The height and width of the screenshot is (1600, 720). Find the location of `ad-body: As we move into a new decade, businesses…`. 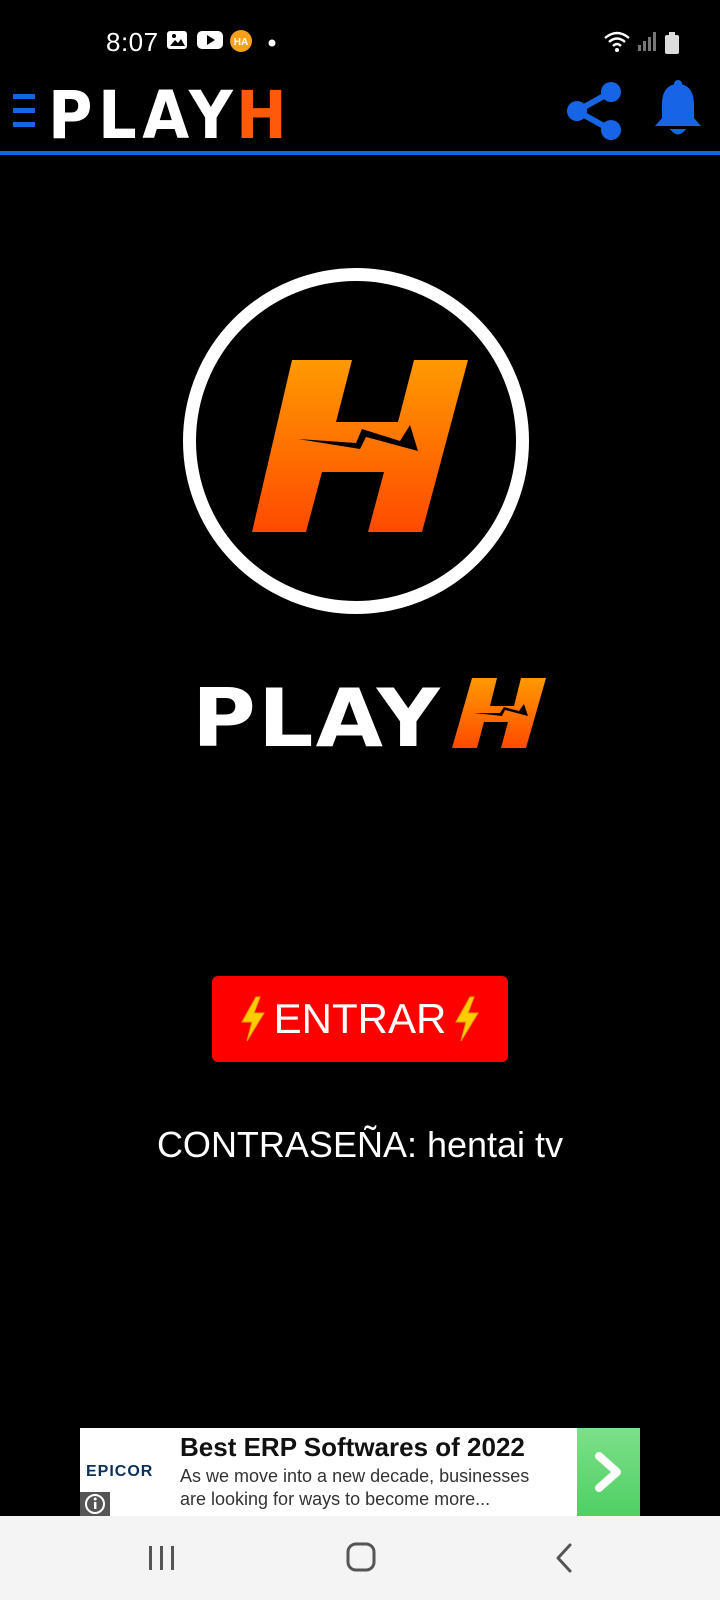

ad-body: As we move into a new decade, businesses… is located at coordinates (355, 1487).